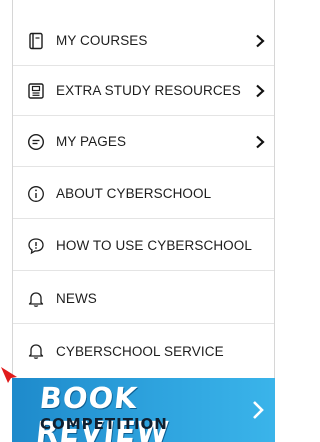  What do you see at coordinates (134, 193) in the screenshot?
I see `menu-item-label: ABOUT CYBERSCHOOL` at bounding box center [134, 193].